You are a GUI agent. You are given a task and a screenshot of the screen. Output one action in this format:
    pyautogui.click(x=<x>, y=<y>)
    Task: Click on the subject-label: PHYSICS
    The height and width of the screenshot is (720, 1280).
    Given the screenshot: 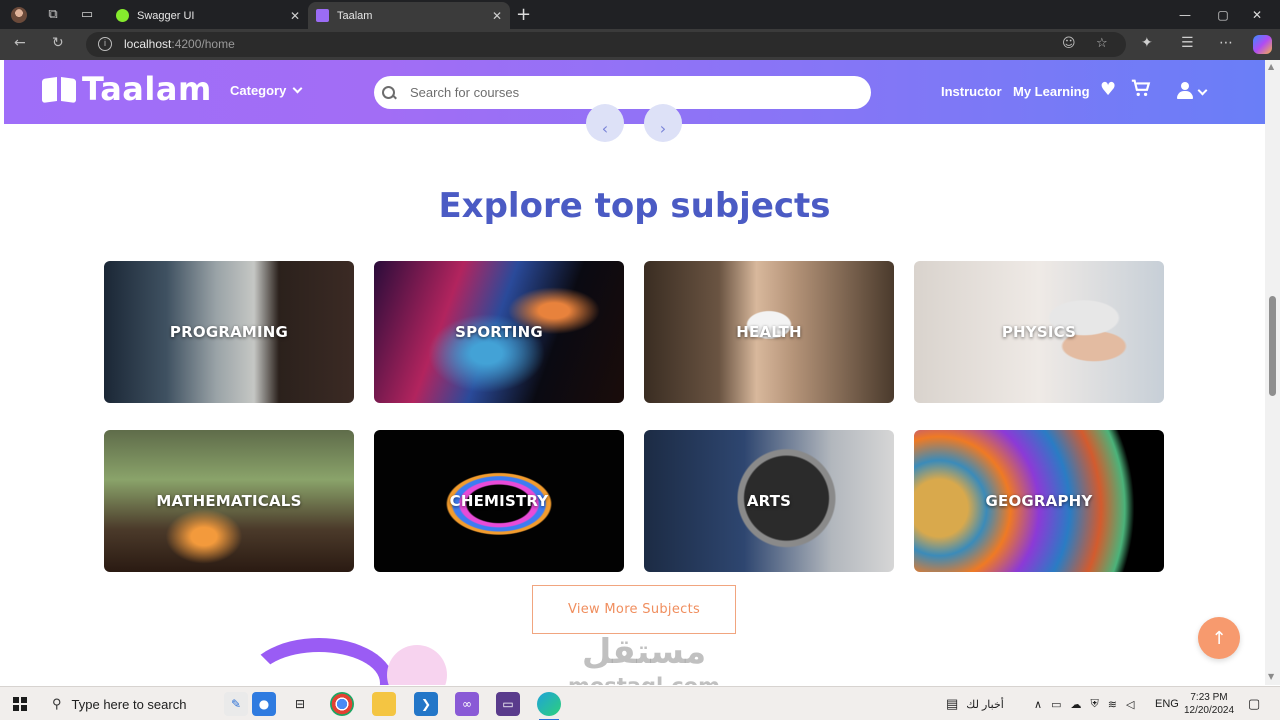 What is the action you would take?
    pyautogui.click(x=1039, y=332)
    